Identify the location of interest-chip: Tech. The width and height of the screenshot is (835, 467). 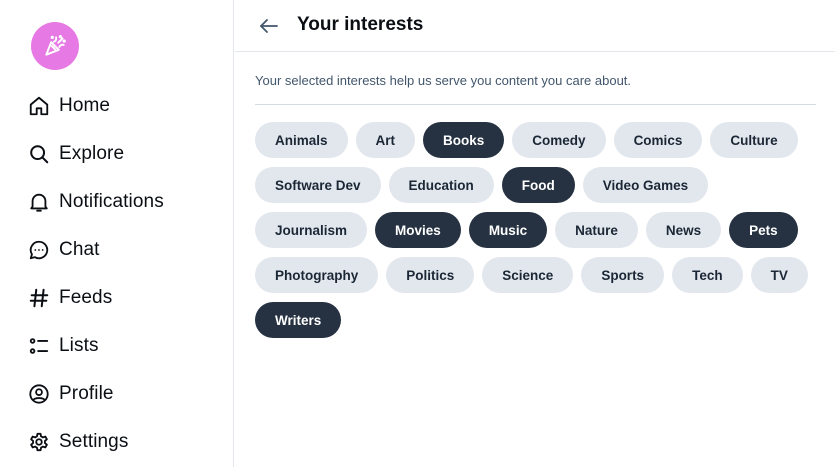
(707, 275).